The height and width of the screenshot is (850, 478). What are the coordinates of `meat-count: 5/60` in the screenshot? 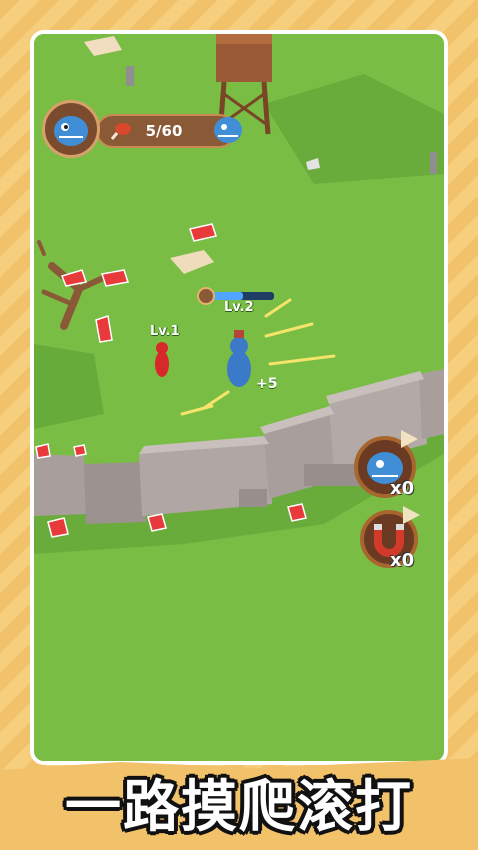 It's located at (164, 131).